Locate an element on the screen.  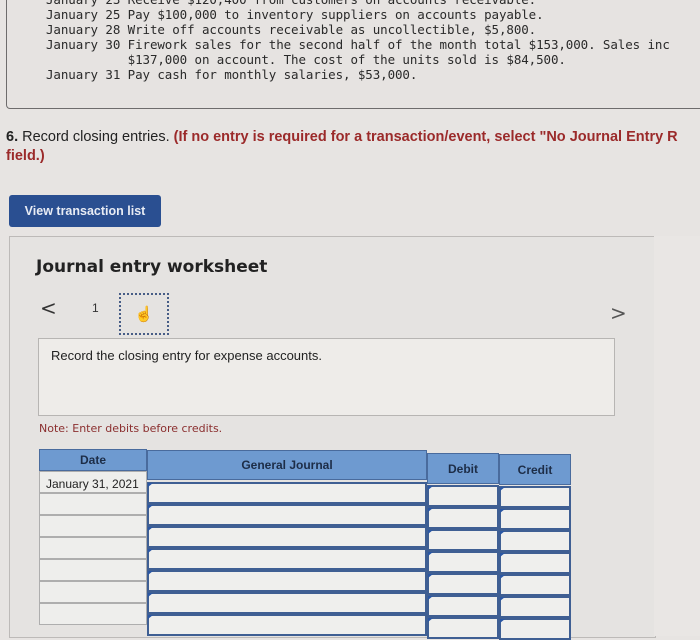
chevron-left-icon: < is located at coordinates (48, 308).